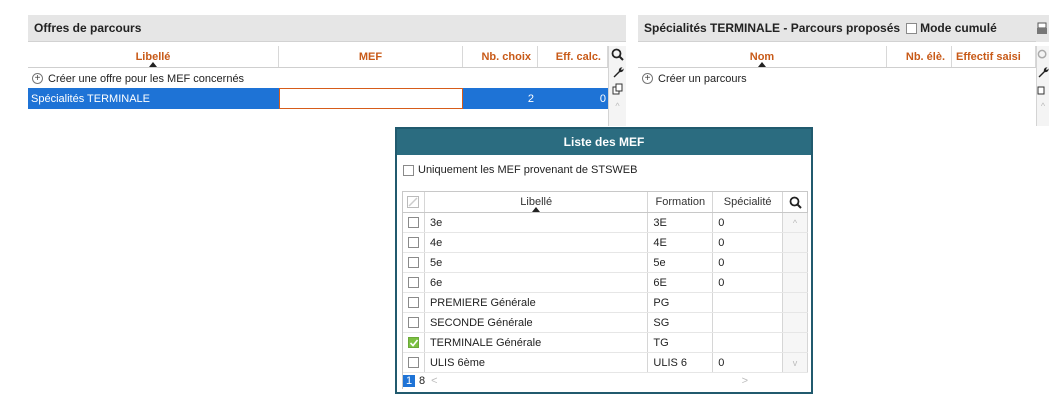 Image resolution: width=1049 pixels, height=394 pixels. I want to click on mef-formation-cell: TG, so click(681, 342).